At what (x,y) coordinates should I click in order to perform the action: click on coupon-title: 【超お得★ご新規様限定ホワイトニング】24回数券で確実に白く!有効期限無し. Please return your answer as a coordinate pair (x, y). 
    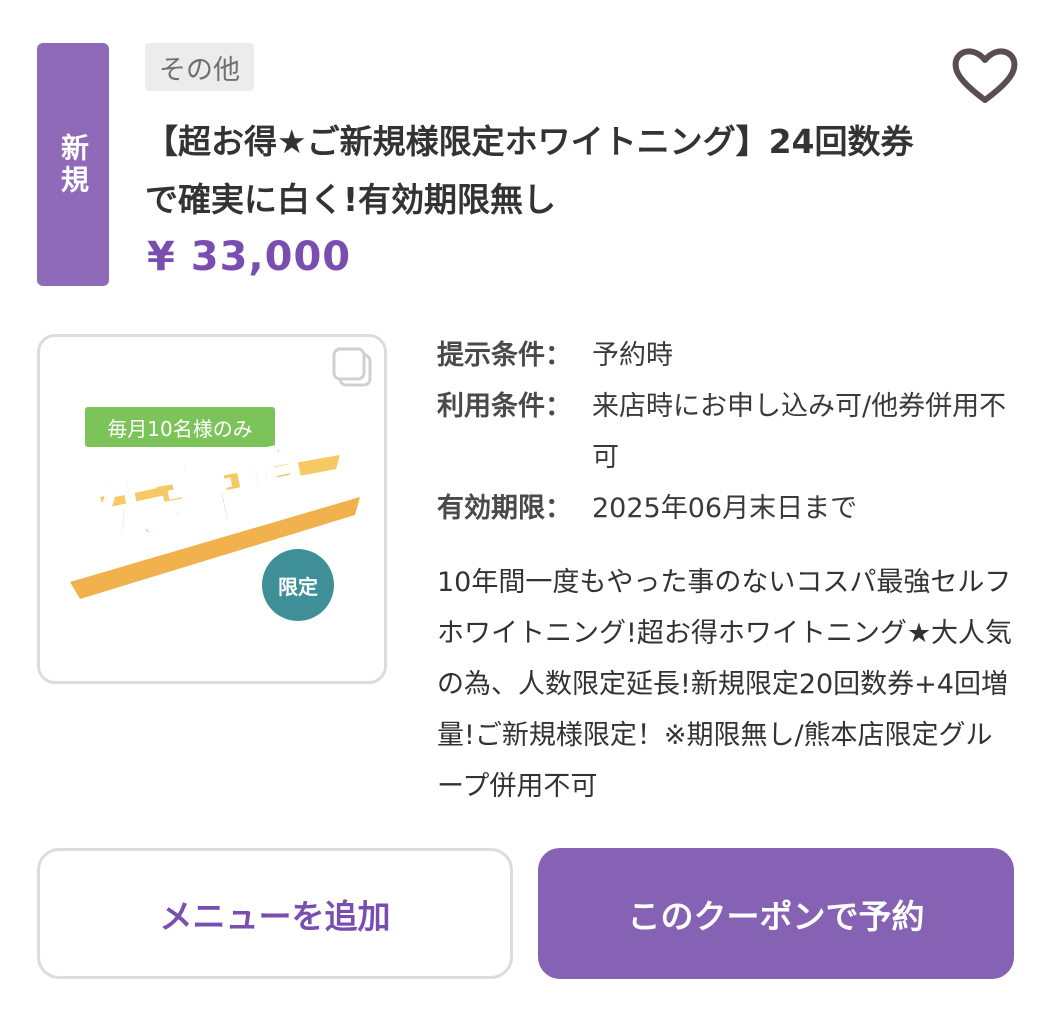
    Looking at the image, I should click on (529, 170).